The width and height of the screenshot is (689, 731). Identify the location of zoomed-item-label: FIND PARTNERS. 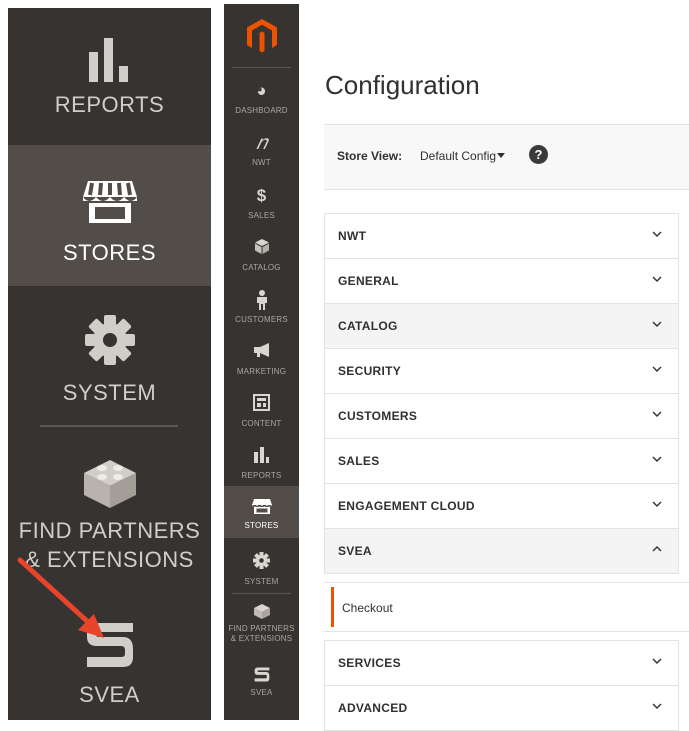
(109, 530).